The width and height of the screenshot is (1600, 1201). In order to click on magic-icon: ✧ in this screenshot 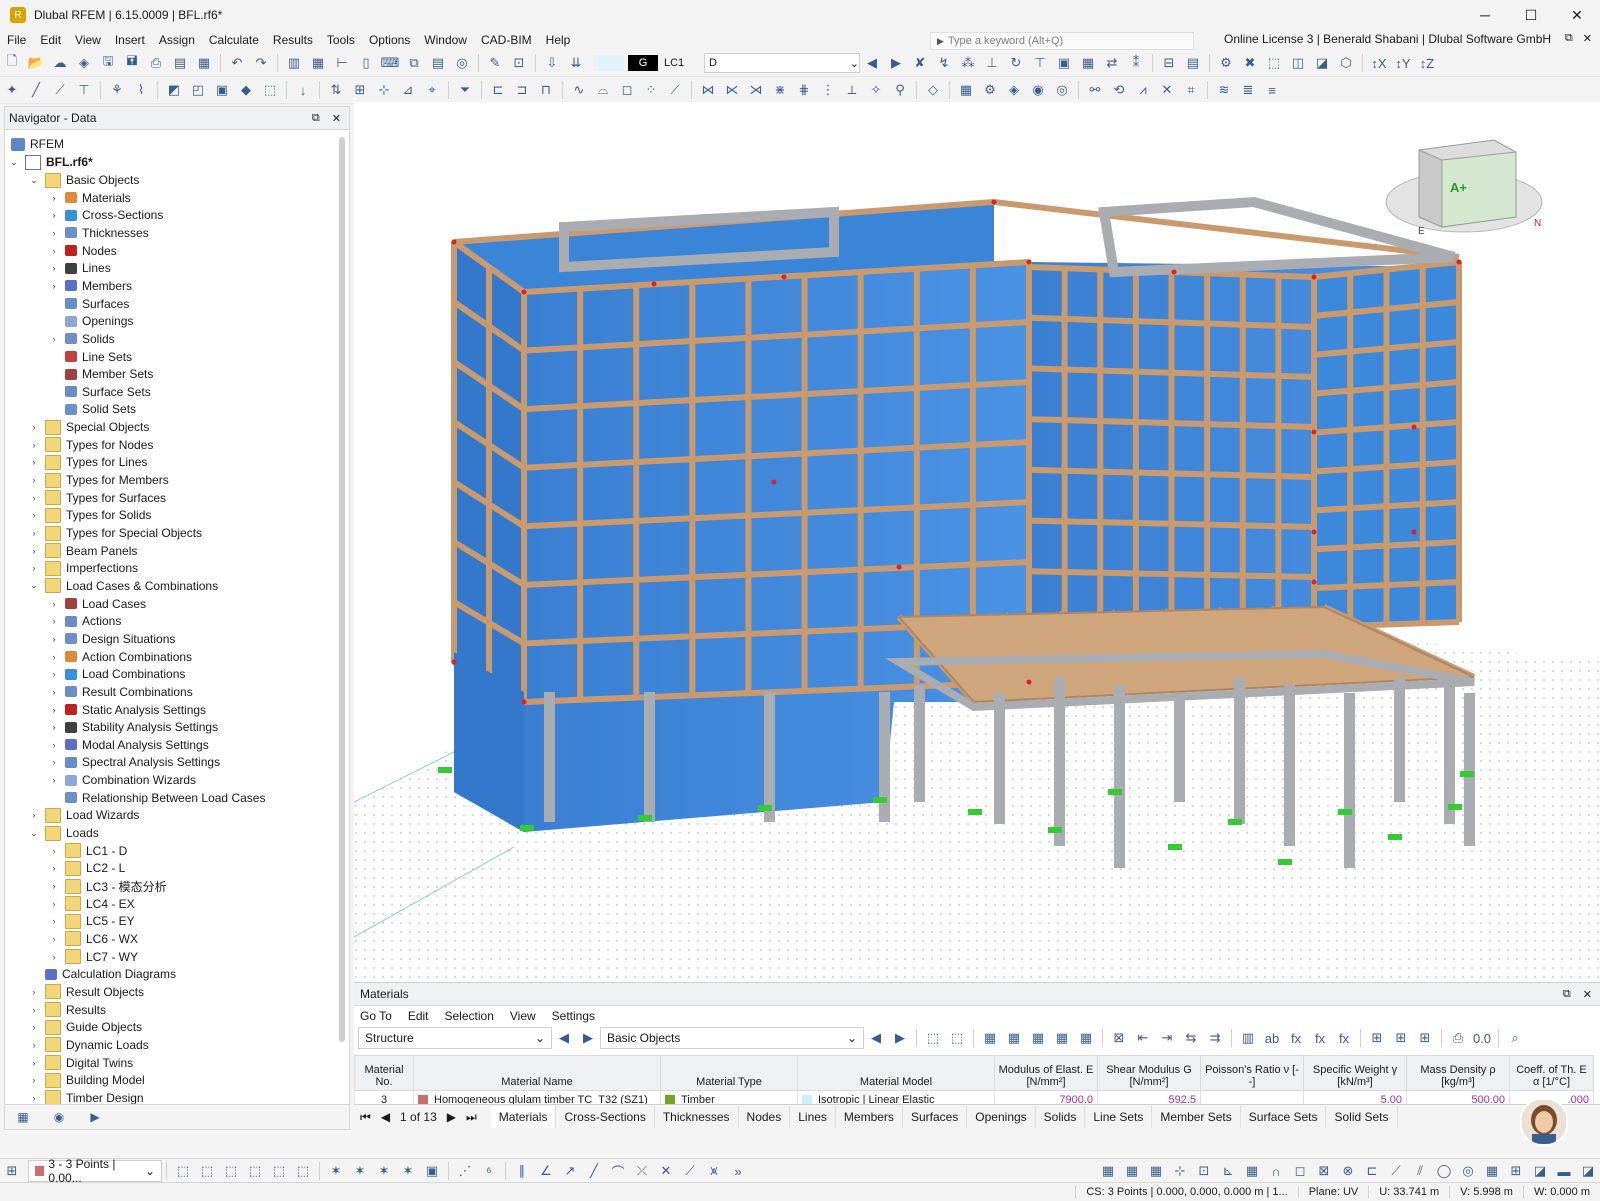, I will do `click(876, 90)`.